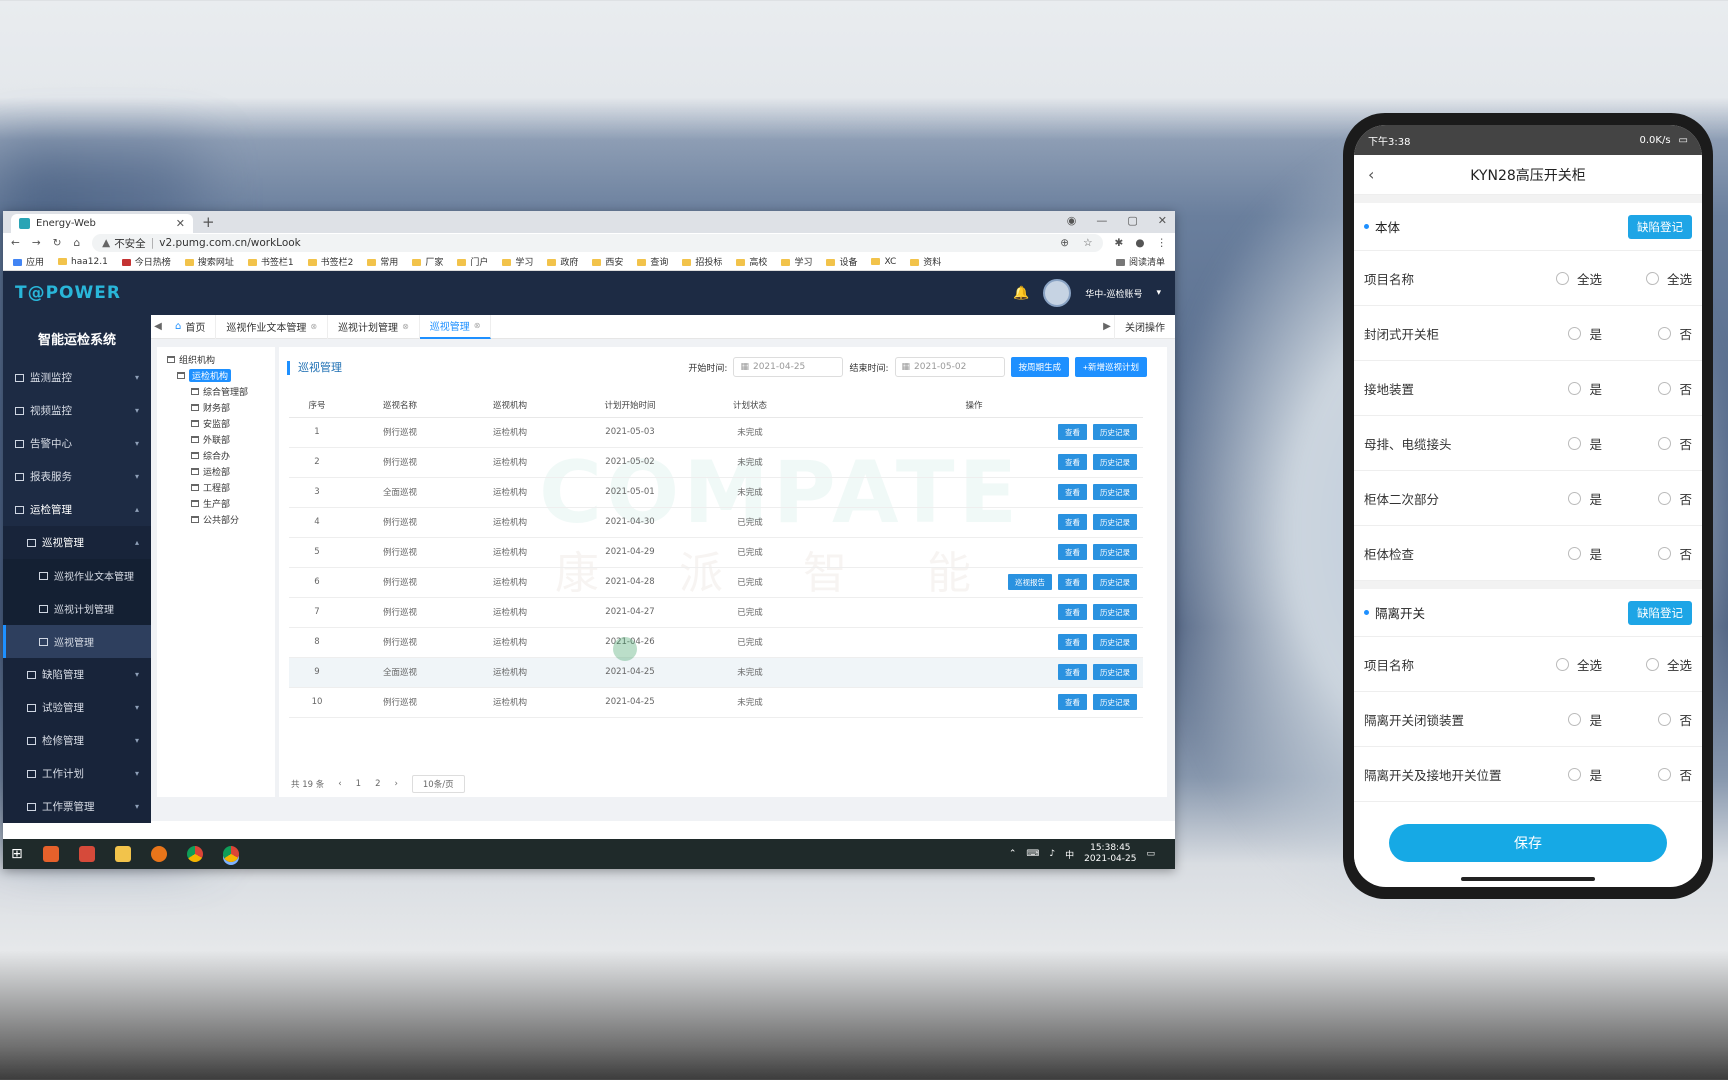 The width and height of the screenshot is (1728, 1080). I want to click on browser-tab: Energy-Web ✕, so click(102, 223).